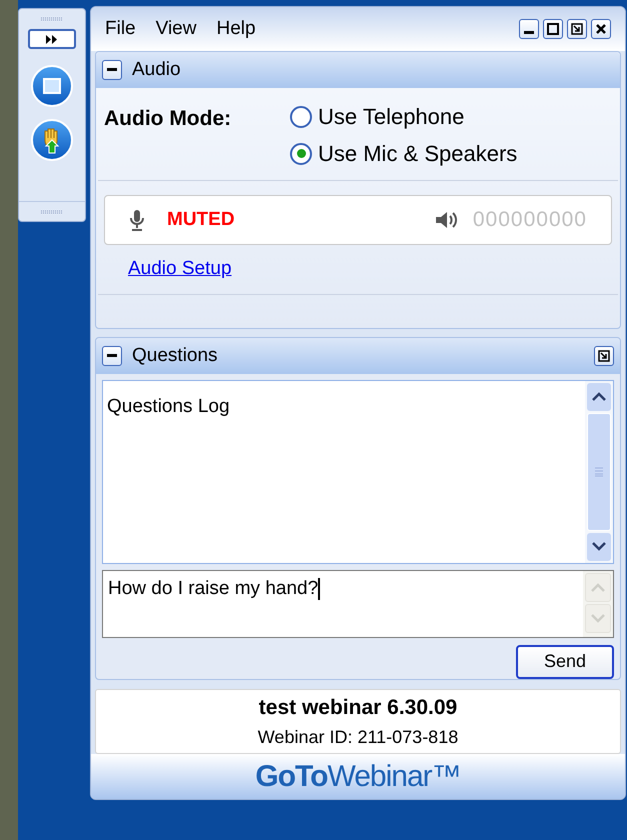 The height and width of the screenshot is (840, 627). What do you see at coordinates (168, 406) in the screenshot?
I see `log-title: Questions Log` at bounding box center [168, 406].